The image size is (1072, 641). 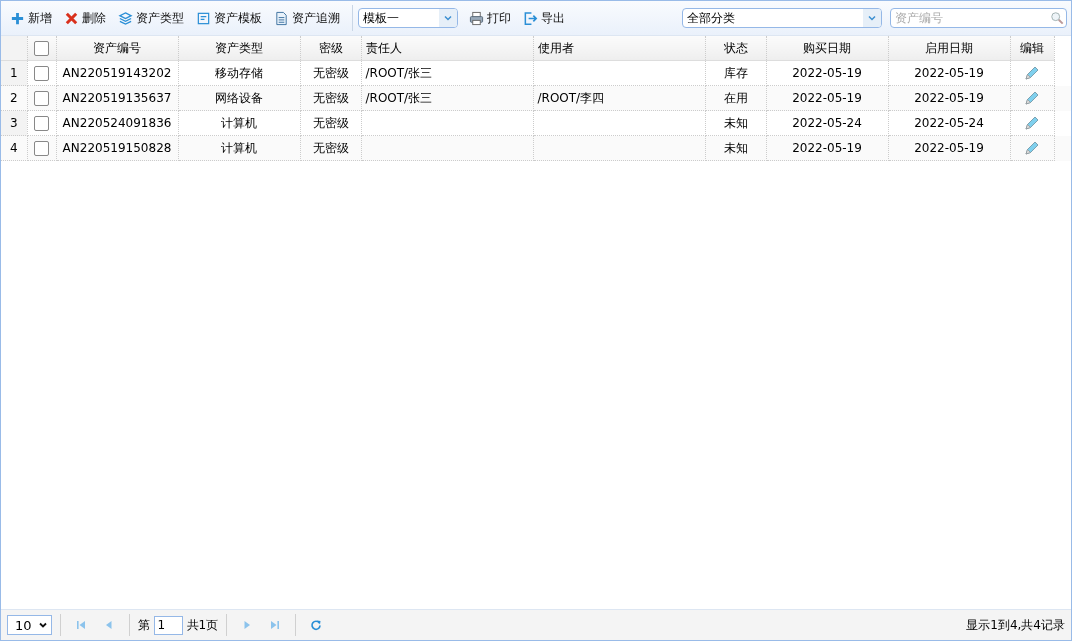 What do you see at coordinates (239, 98) in the screenshot?
I see `table-cell: 网络设备` at bounding box center [239, 98].